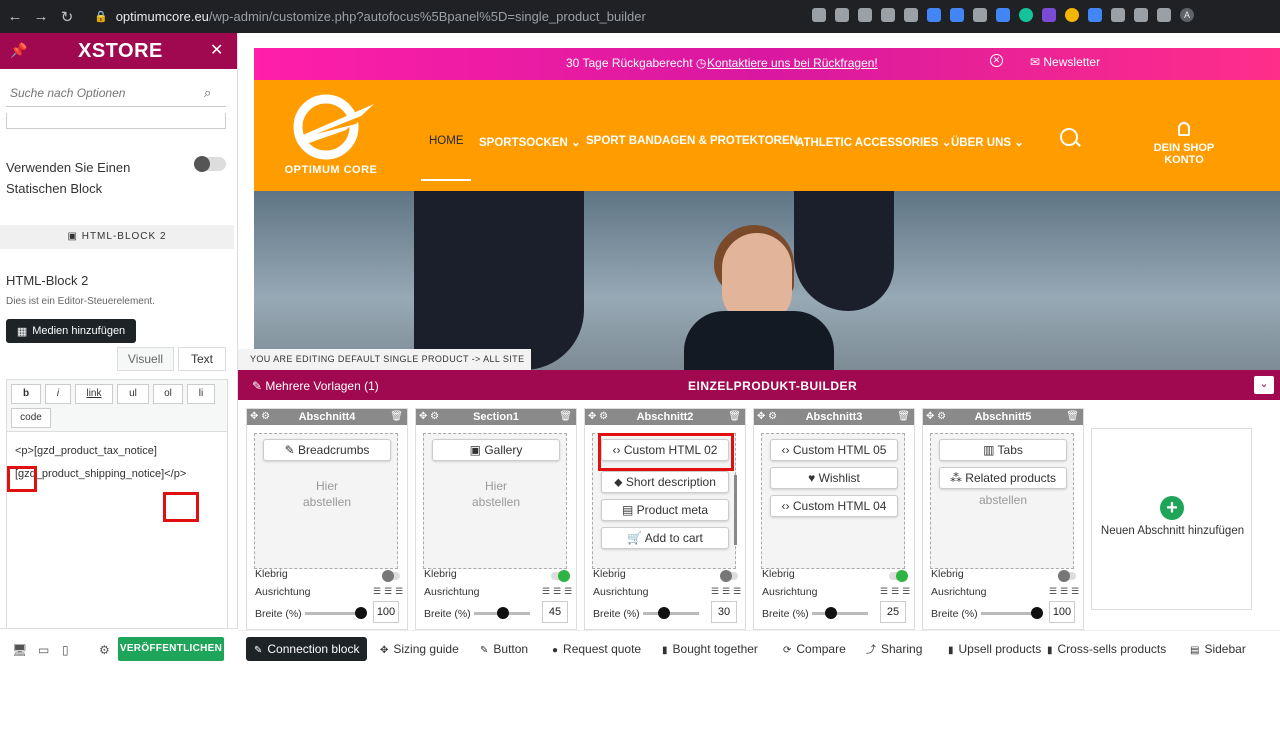  Describe the element at coordinates (31, 418) in the screenshot. I see `quicktag-code: code` at that location.